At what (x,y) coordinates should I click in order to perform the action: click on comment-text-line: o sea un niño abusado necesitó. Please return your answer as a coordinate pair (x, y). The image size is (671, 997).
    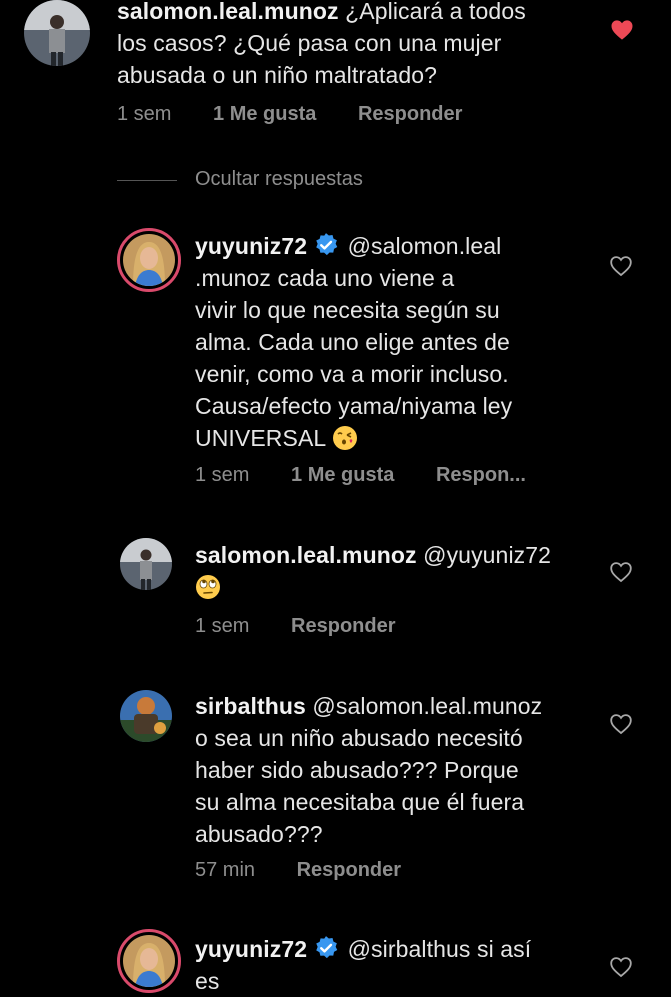
    Looking at the image, I should click on (359, 738).